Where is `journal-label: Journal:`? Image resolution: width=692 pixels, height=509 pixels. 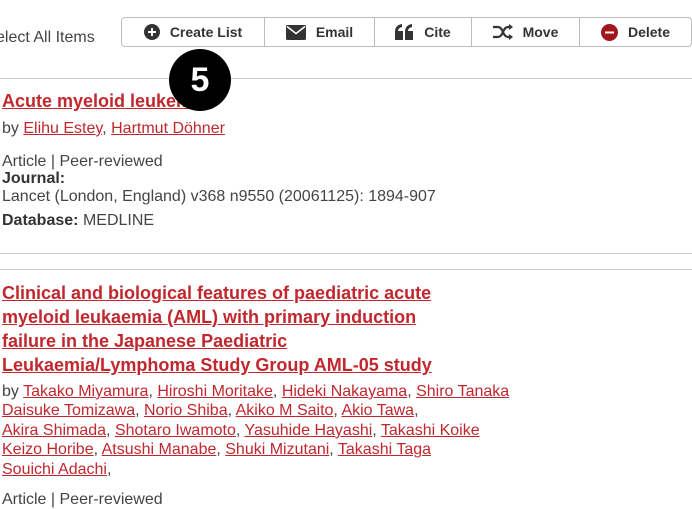
journal-label: Journal: is located at coordinates (34, 178).